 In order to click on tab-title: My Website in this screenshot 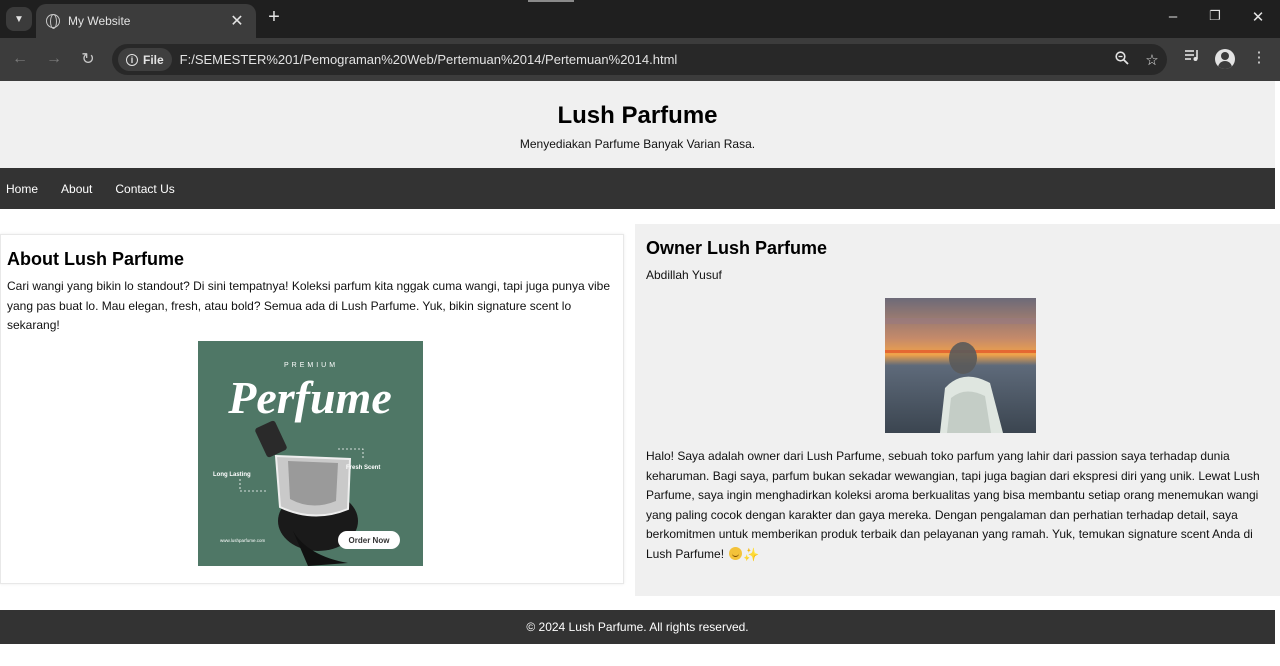, I will do `click(99, 21)`.